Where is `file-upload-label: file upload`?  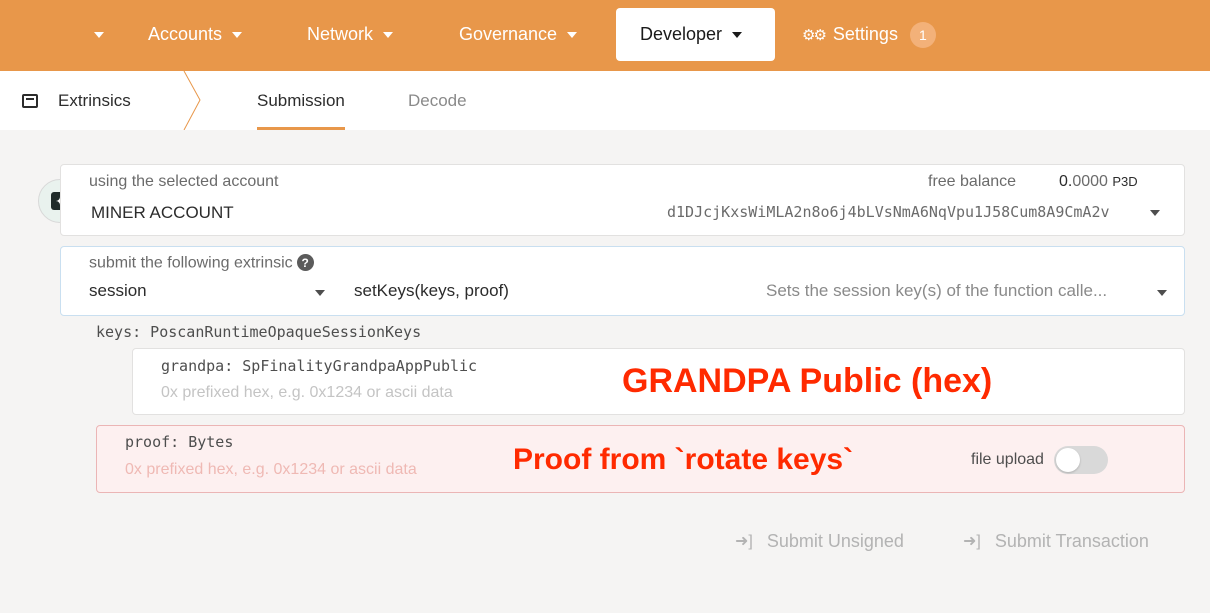
file-upload-label: file upload is located at coordinates (1007, 460).